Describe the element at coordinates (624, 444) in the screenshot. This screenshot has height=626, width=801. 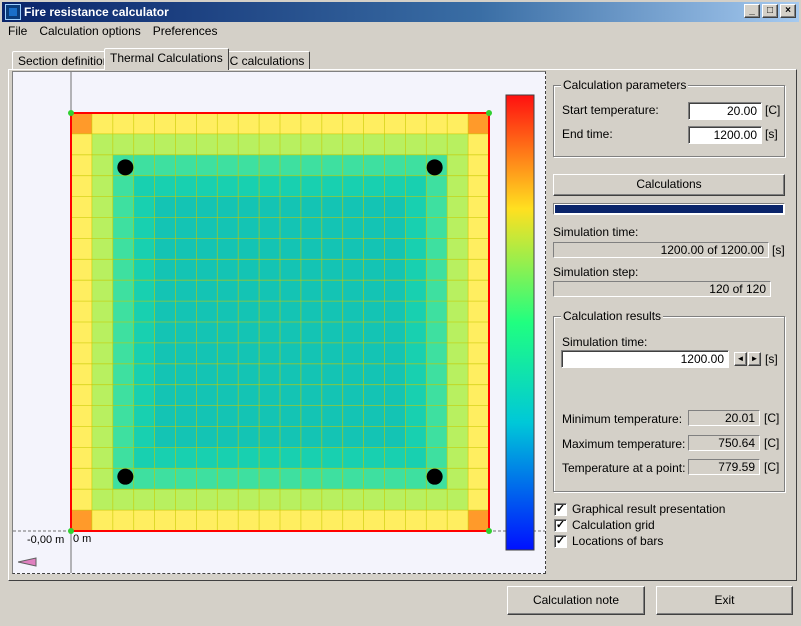
I see `maximum-temperature-label: Maximum temperature:` at that location.